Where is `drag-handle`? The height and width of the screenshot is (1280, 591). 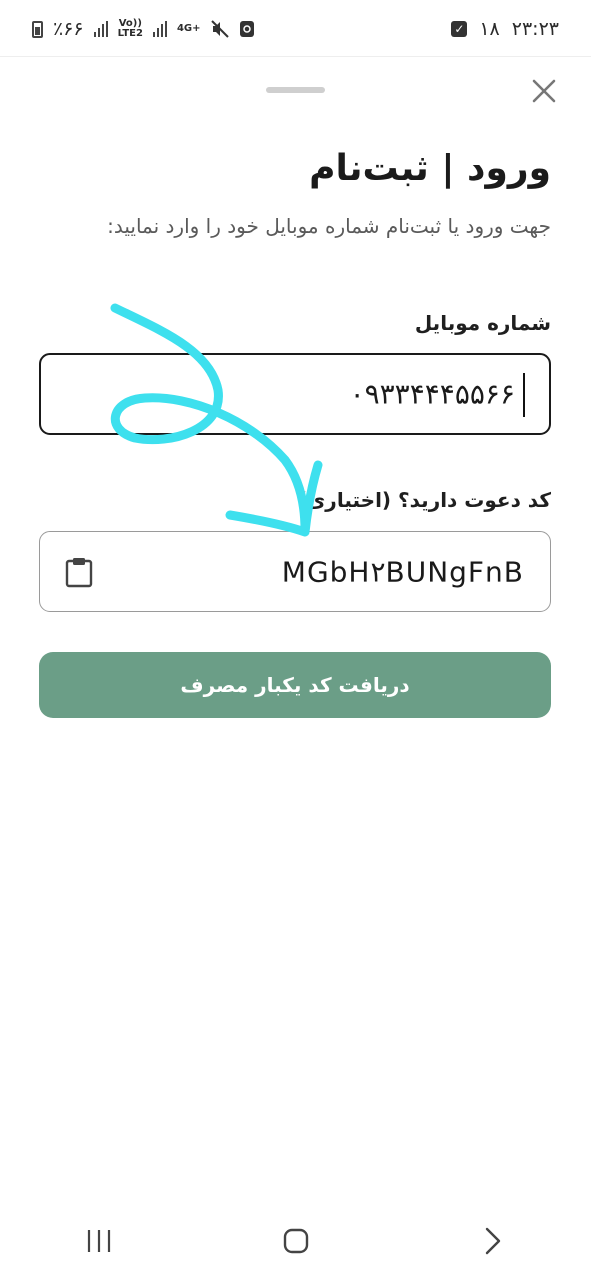 drag-handle is located at coordinates (295, 90).